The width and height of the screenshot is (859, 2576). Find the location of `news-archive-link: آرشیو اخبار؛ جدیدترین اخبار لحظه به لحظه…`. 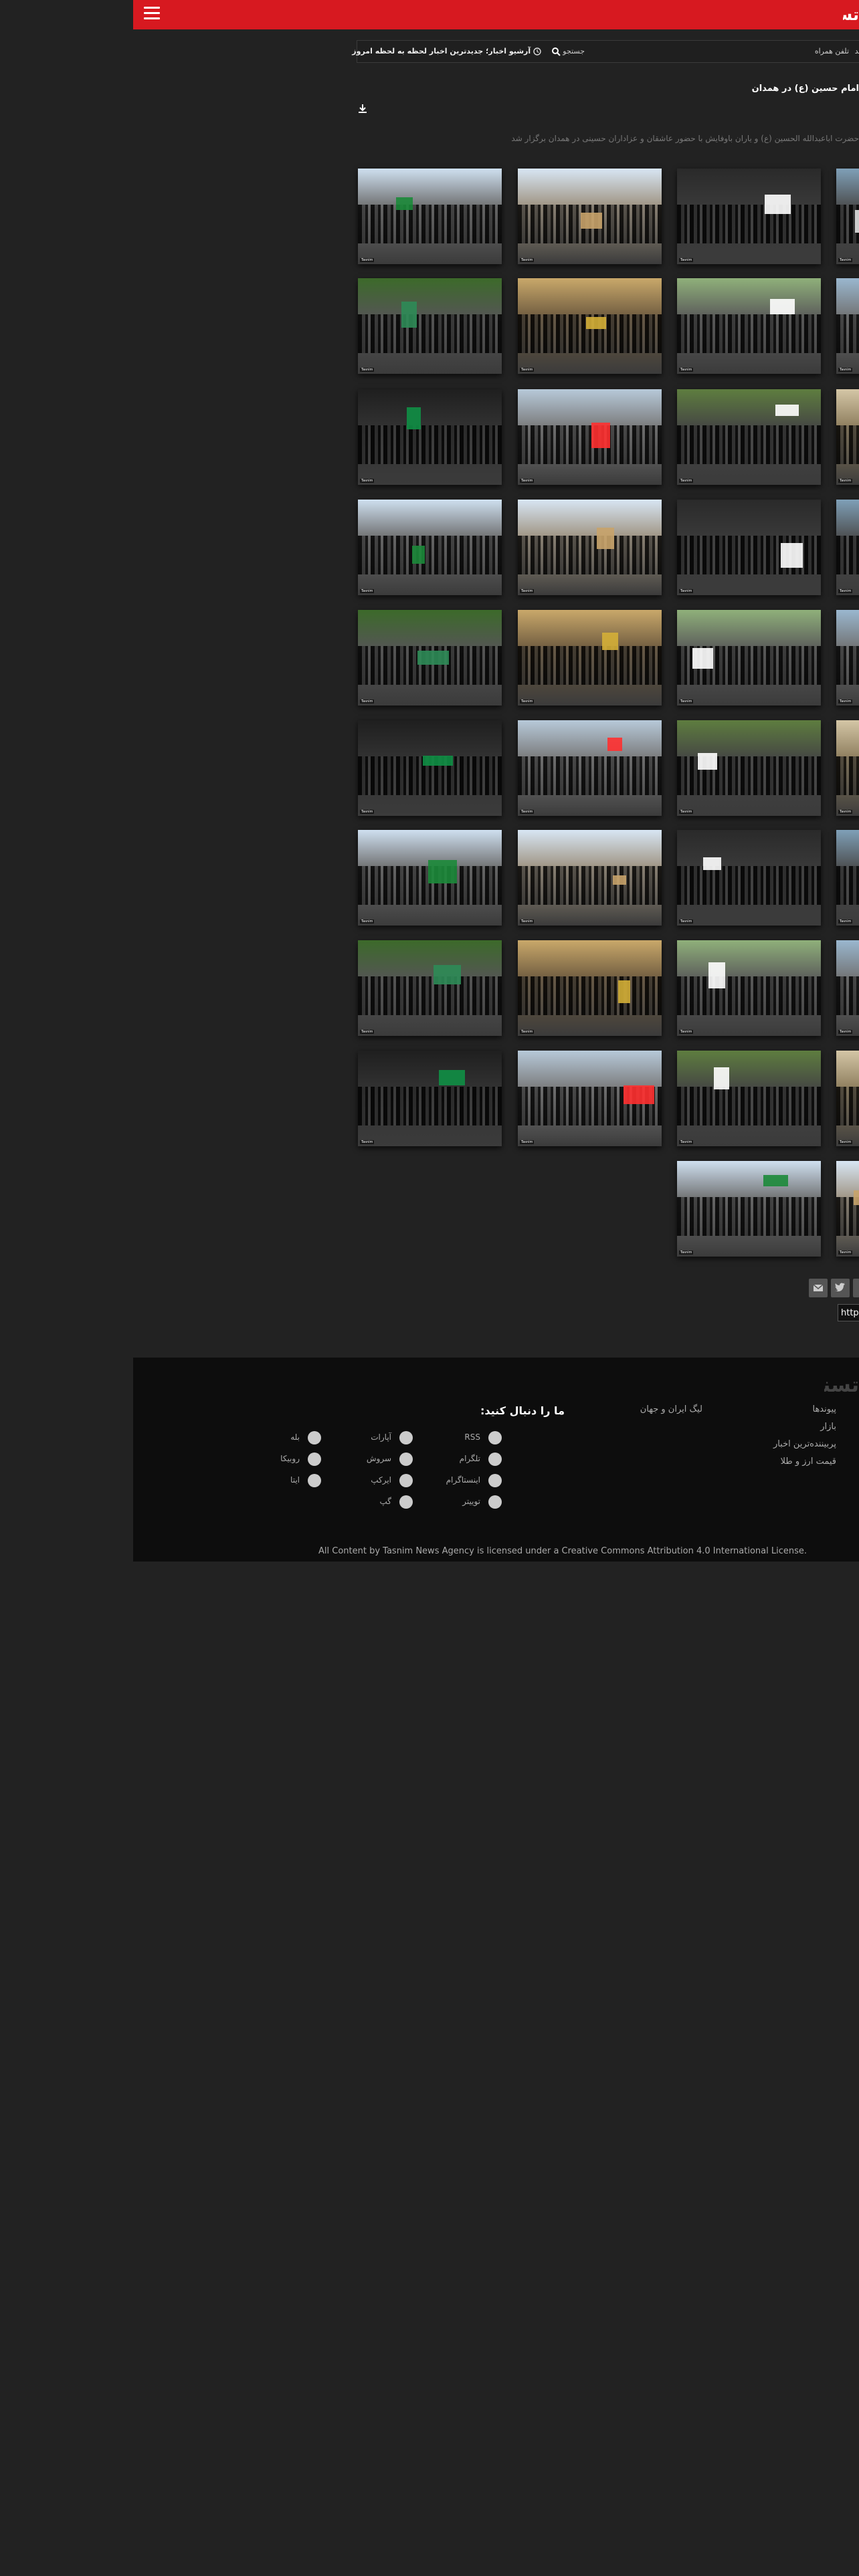

news-archive-link: آرشیو اخبار؛ جدیدترین اخبار لحظه به لحظه… is located at coordinates (446, 51).